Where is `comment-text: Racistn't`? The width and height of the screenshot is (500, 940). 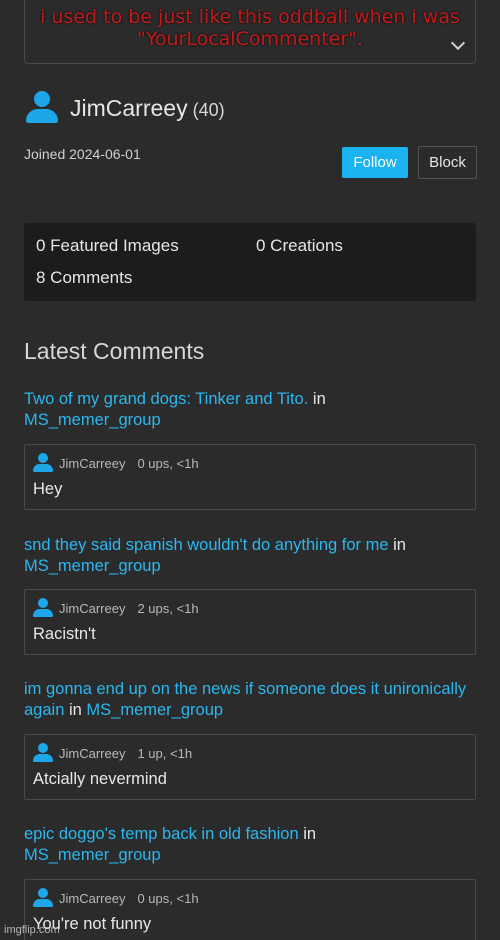 comment-text: Racistn't is located at coordinates (64, 634).